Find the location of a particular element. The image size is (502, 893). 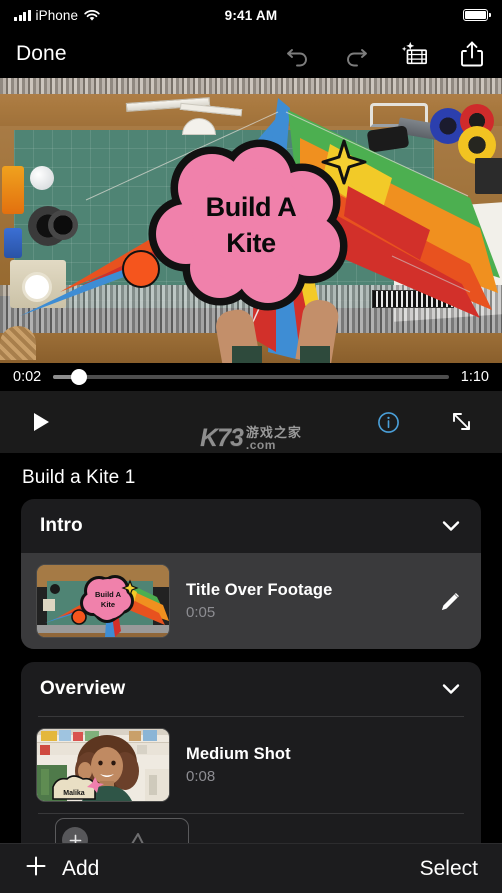

nav-actions is located at coordinates (385, 54).